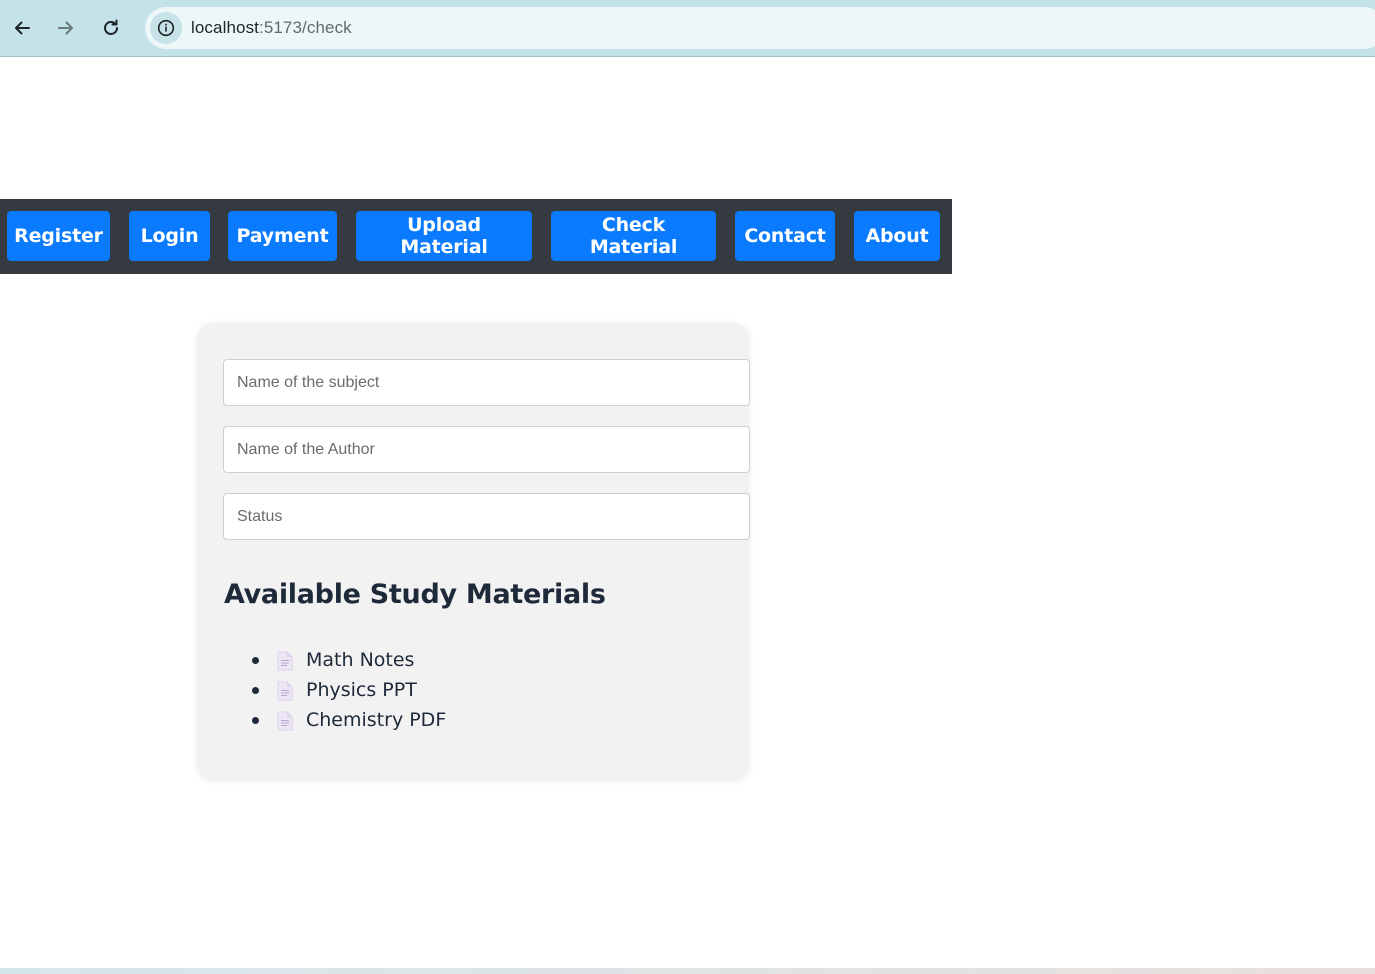 The image size is (1375, 974). What do you see at coordinates (486, 516) in the screenshot?
I see `status-input` at bounding box center [486, 516].